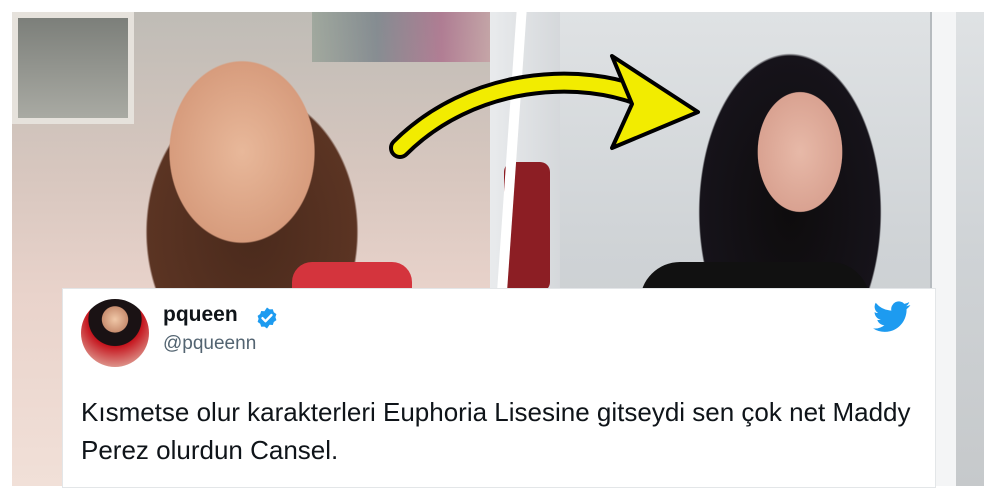 Image resolution: width=996 pixels, height=498 pixels. Describe the element at coordinates (115, 333) in the screenshot. I see `avatar` at that location.